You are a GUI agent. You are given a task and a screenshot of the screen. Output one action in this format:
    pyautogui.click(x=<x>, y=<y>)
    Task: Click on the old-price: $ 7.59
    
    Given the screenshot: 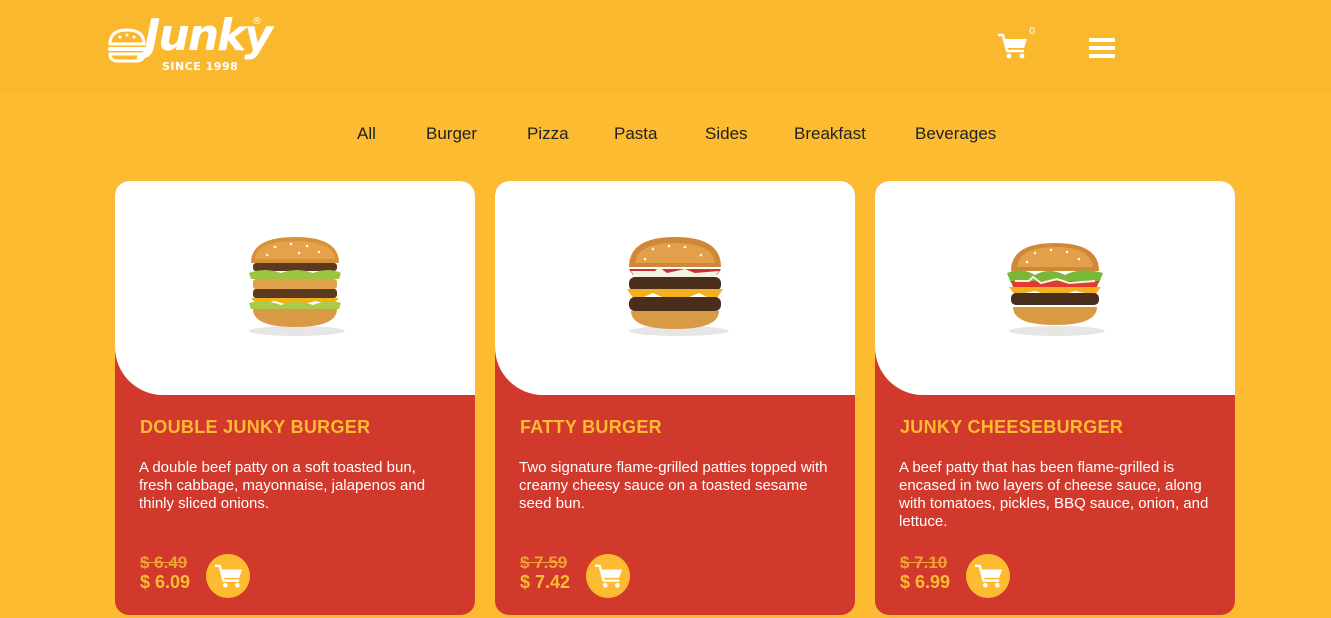 What is the action you would take?
    pyautogui.click(x=544, y=562)
    